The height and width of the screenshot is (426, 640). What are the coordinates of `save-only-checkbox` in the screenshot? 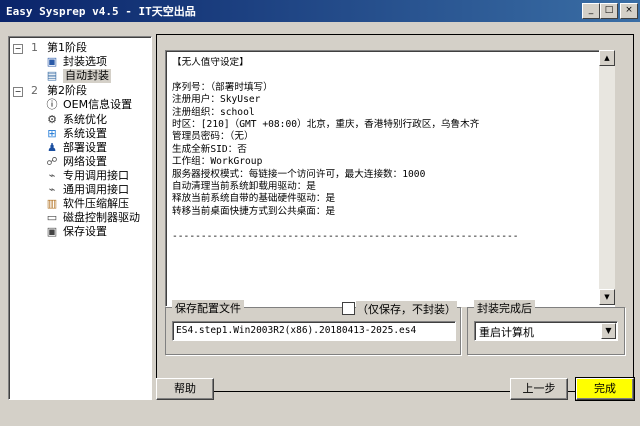 It's located at (348, 308).